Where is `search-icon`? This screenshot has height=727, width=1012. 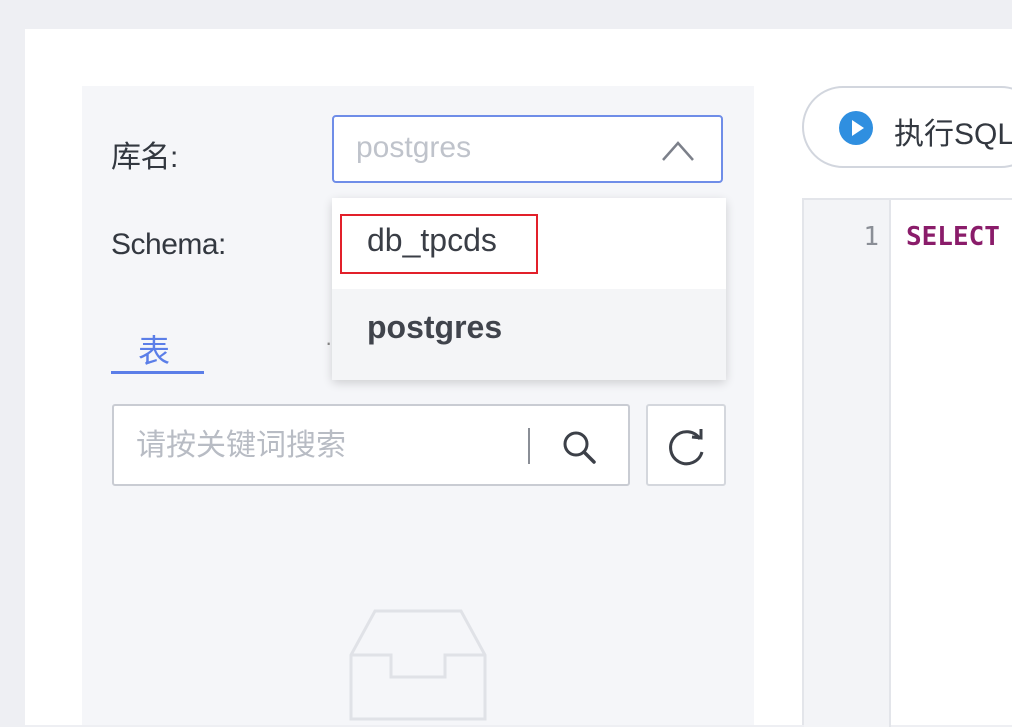
search-icon is located at coordinates (579, 447).